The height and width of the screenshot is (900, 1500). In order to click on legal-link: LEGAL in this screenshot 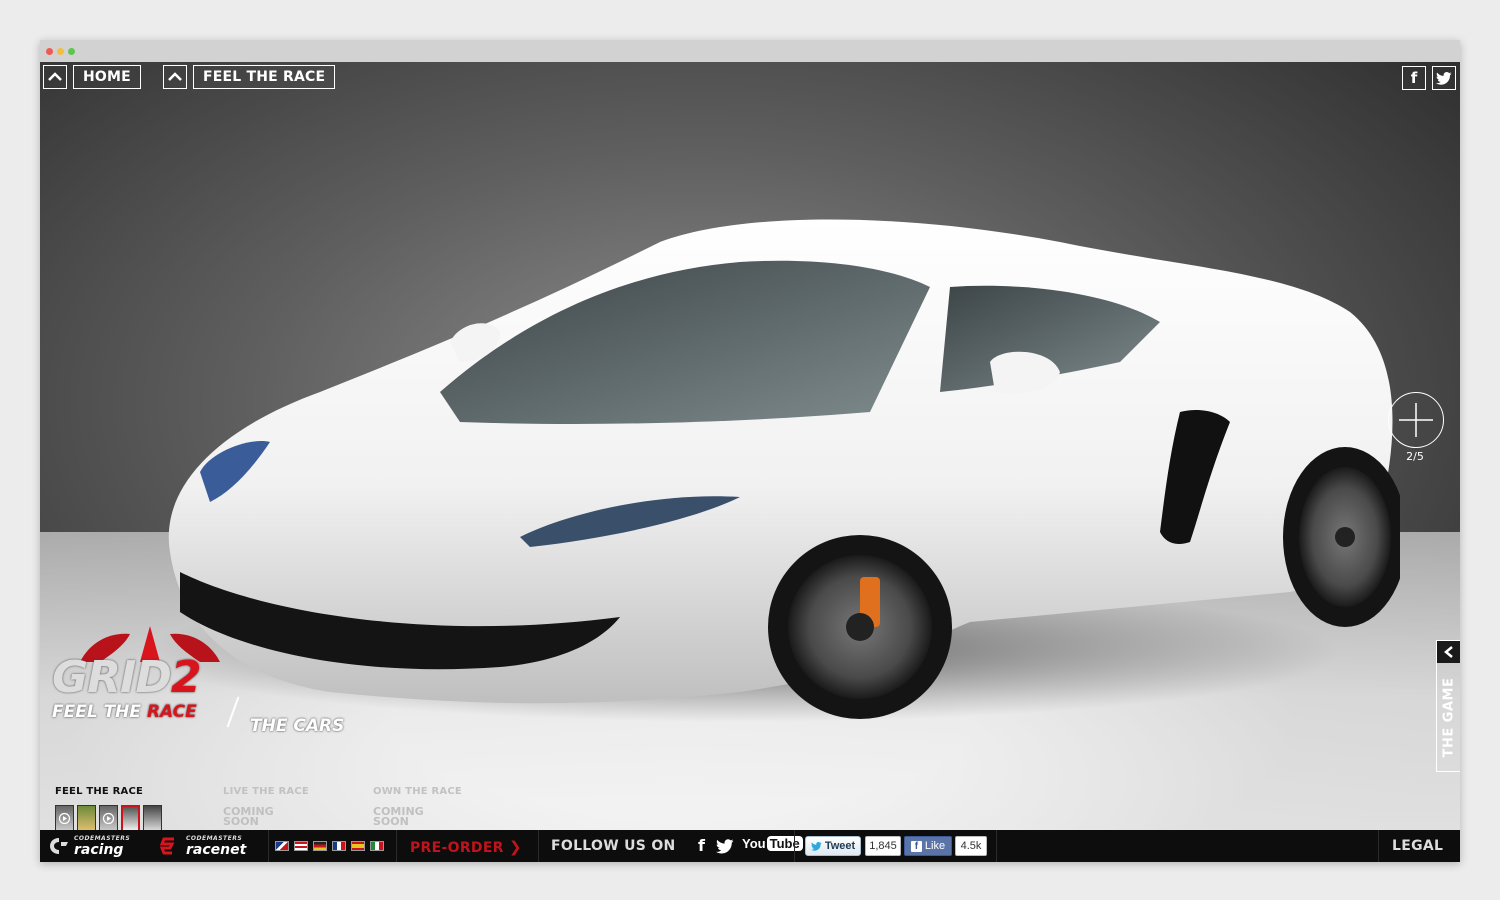, I will do `click(1417, 846)`.